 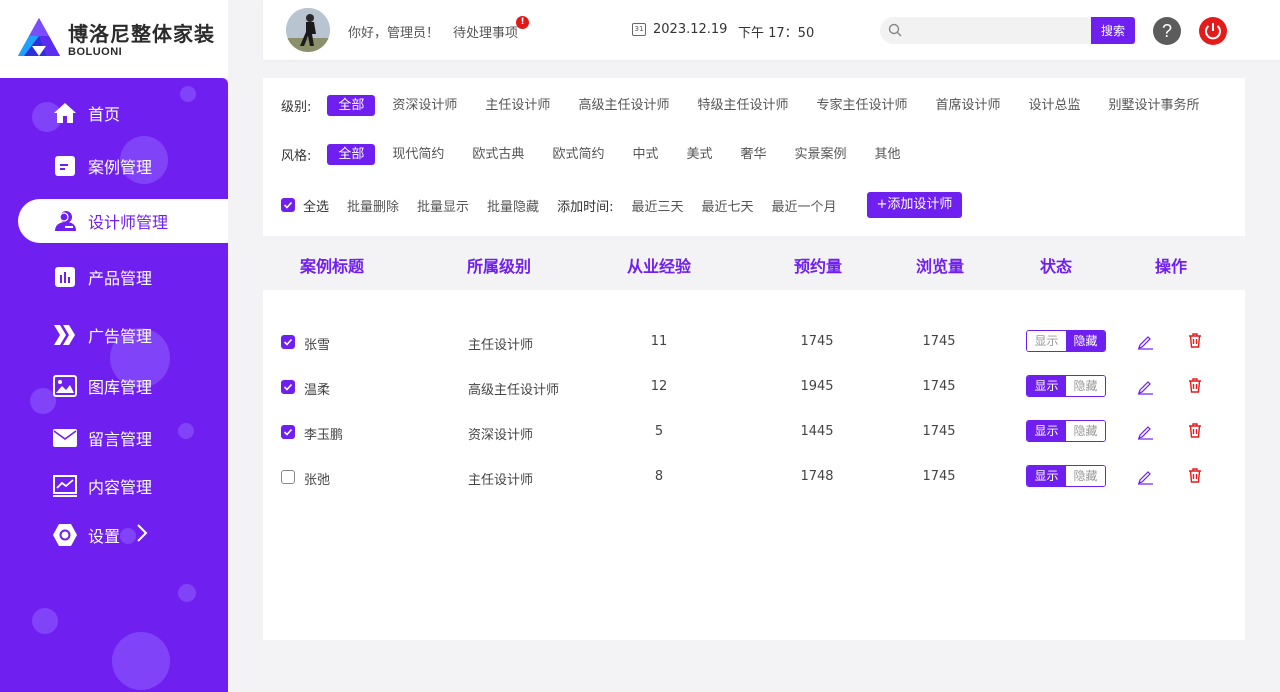 I want to click on avatar, so click(x=308, y=30).